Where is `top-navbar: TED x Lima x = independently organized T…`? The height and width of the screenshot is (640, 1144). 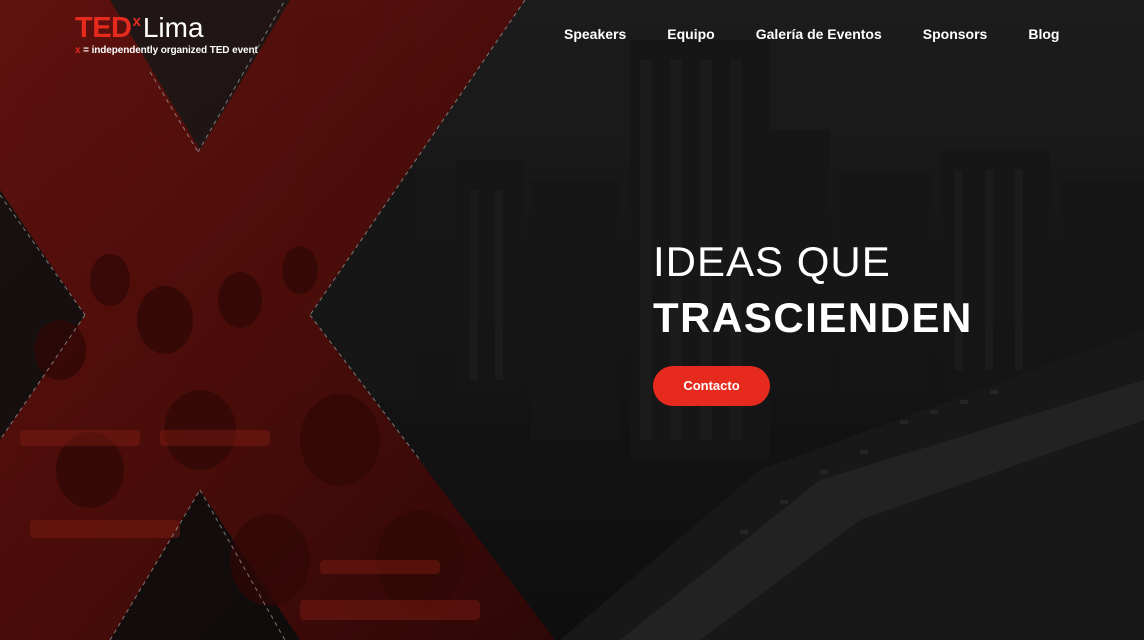
top-navbar: TED x Lima x = independently organized T… is located at coordinates (572, 36).